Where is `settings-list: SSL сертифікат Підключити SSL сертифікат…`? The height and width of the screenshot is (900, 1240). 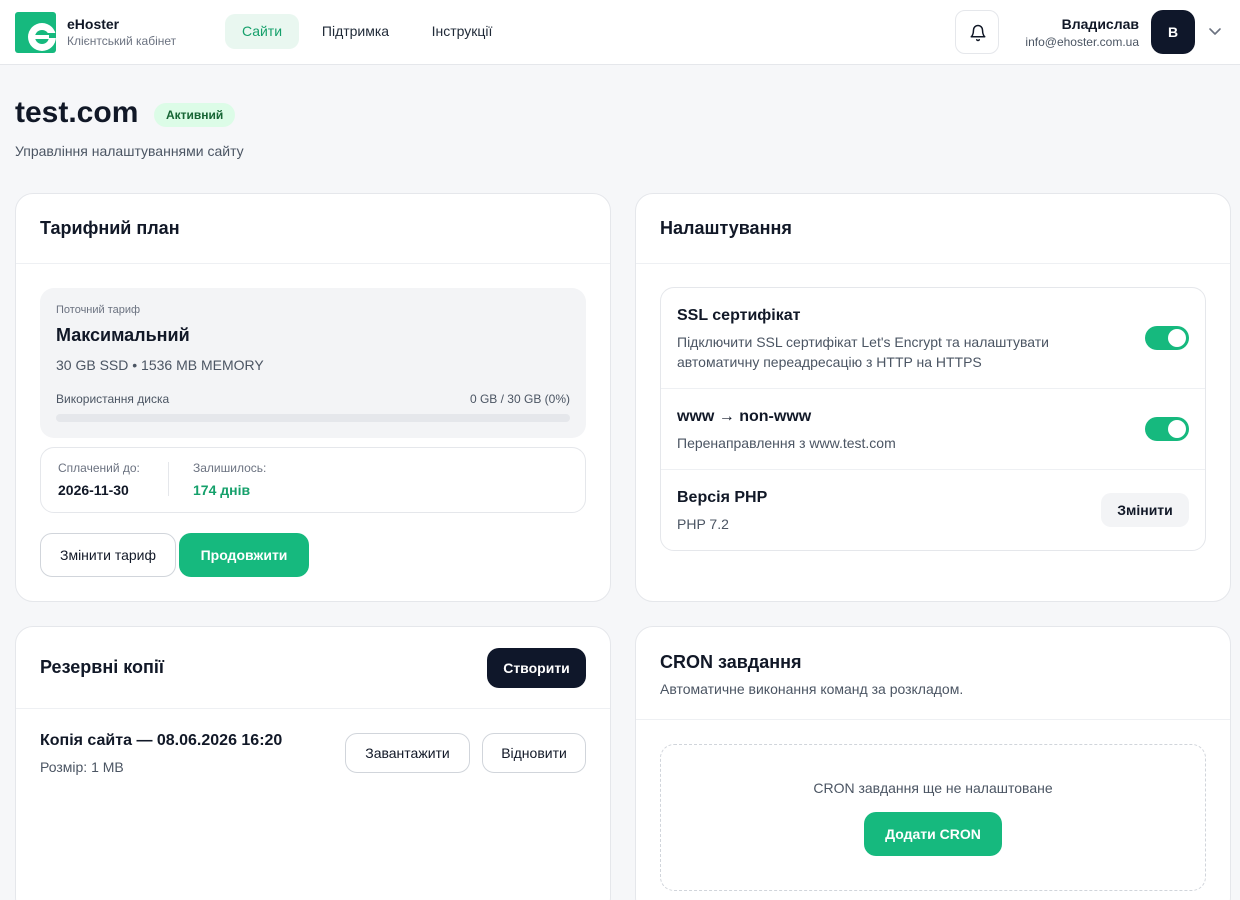 settings-list: SSL сертифікат Підключити SSL сертифікат… is located at coordinates (933, 419).